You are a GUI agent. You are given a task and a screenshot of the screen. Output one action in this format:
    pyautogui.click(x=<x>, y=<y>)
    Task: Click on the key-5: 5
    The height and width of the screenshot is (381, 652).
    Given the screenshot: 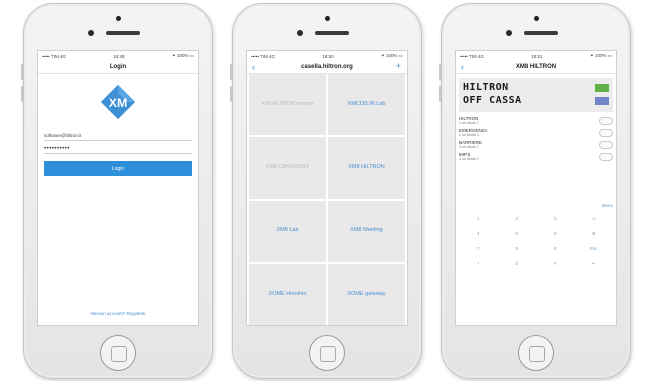 What is the action you would take?
    pyautogui.click(x=517, y=233)
    